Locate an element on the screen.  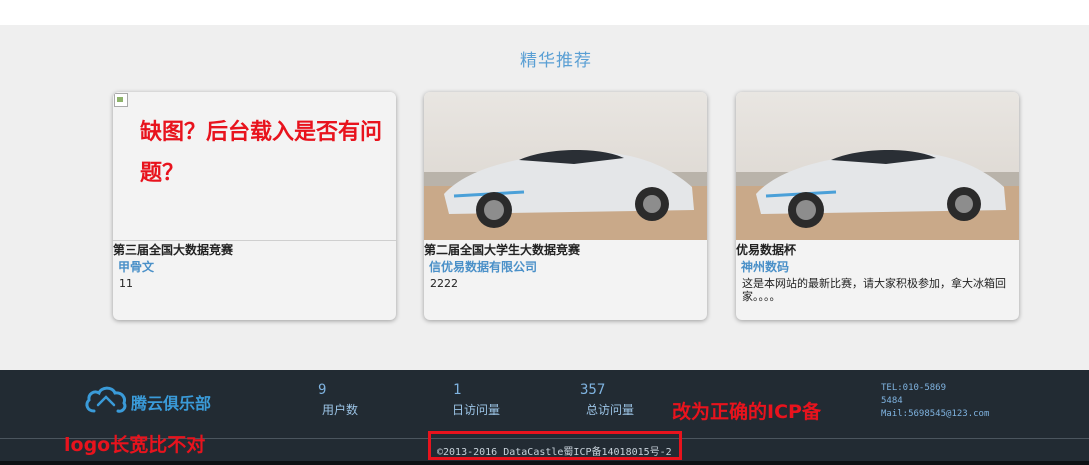
contact-mail: Mail:5698545@123.com is located at coordinates (951, 414).